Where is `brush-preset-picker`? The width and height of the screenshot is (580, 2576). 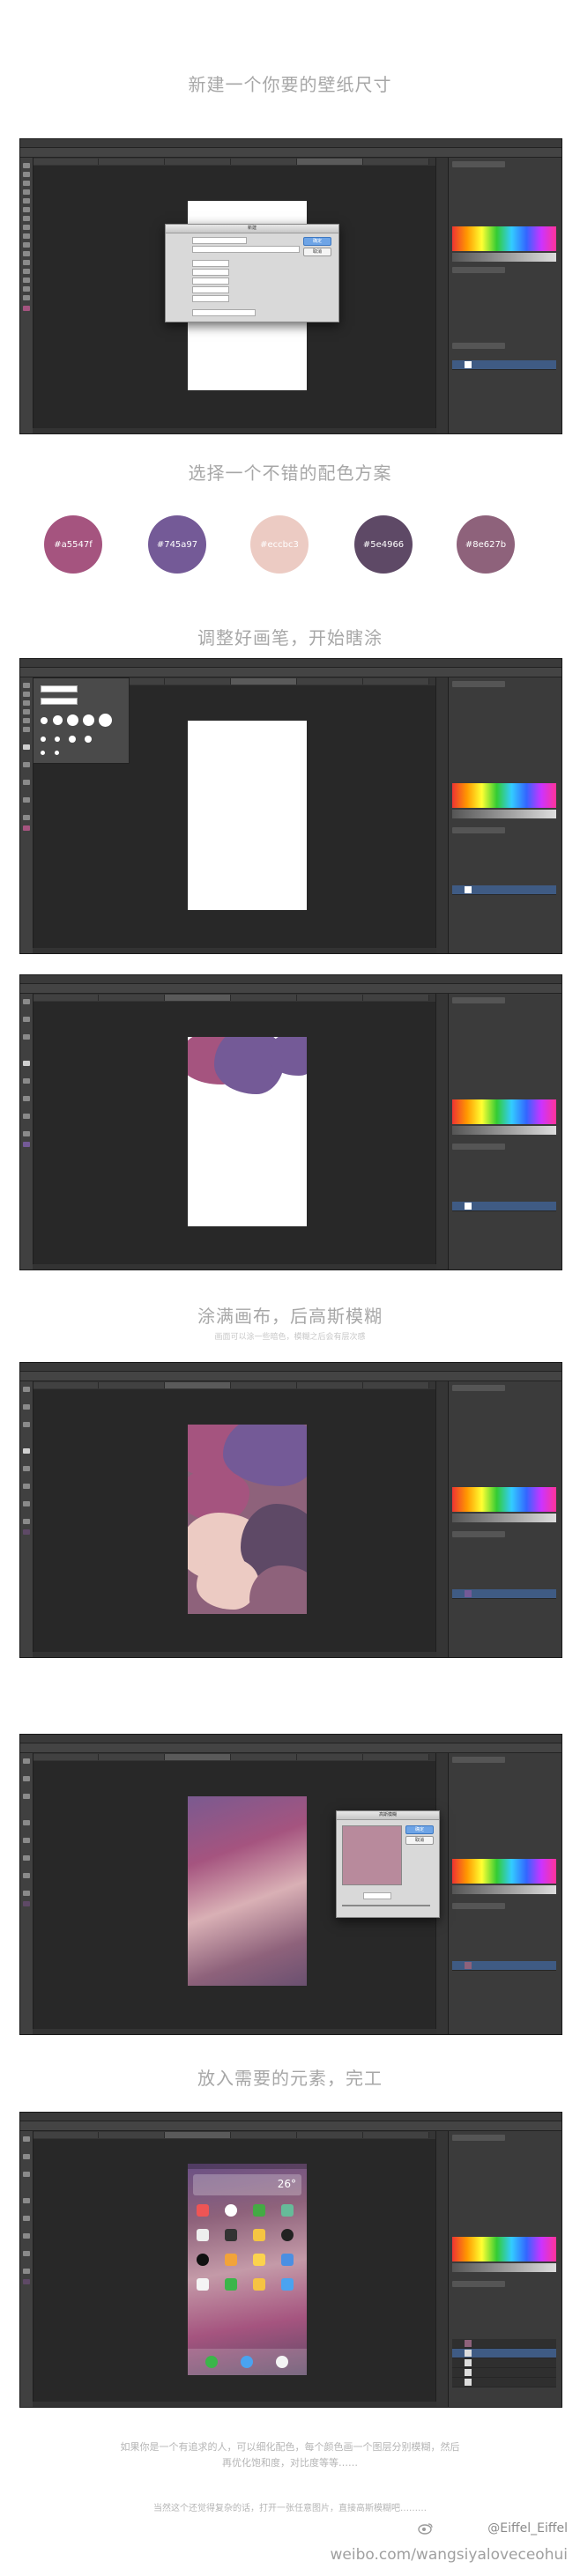 brush-preset-picker is located at coordinates (81, 721).